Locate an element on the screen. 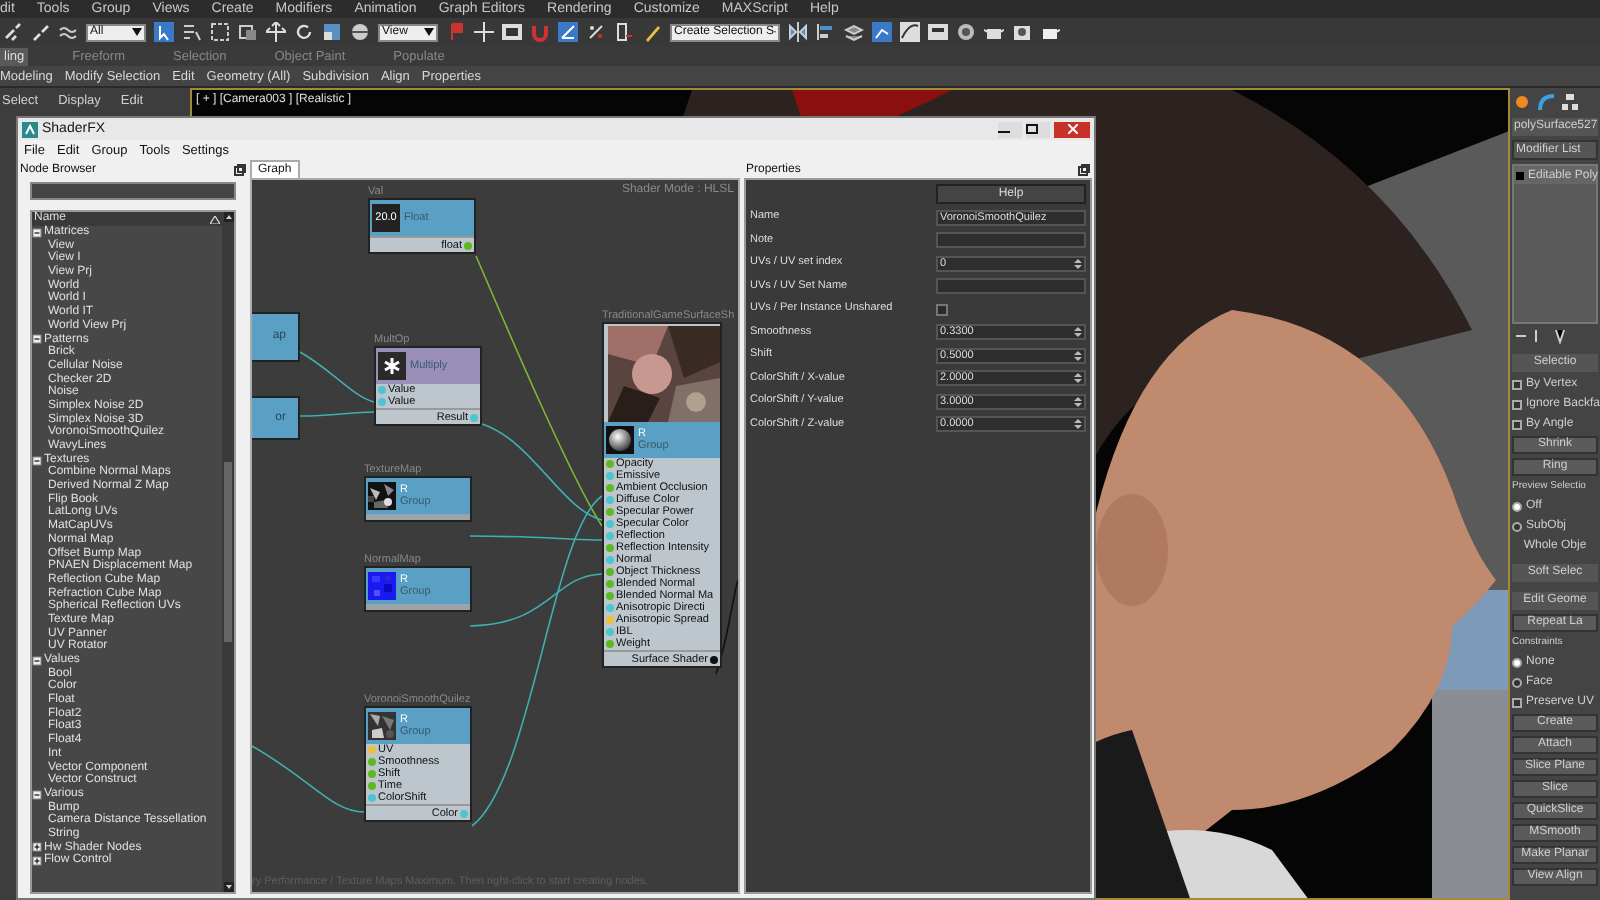 The image size is (1600, 900). curve-icon is located at coordinates (910, 32).